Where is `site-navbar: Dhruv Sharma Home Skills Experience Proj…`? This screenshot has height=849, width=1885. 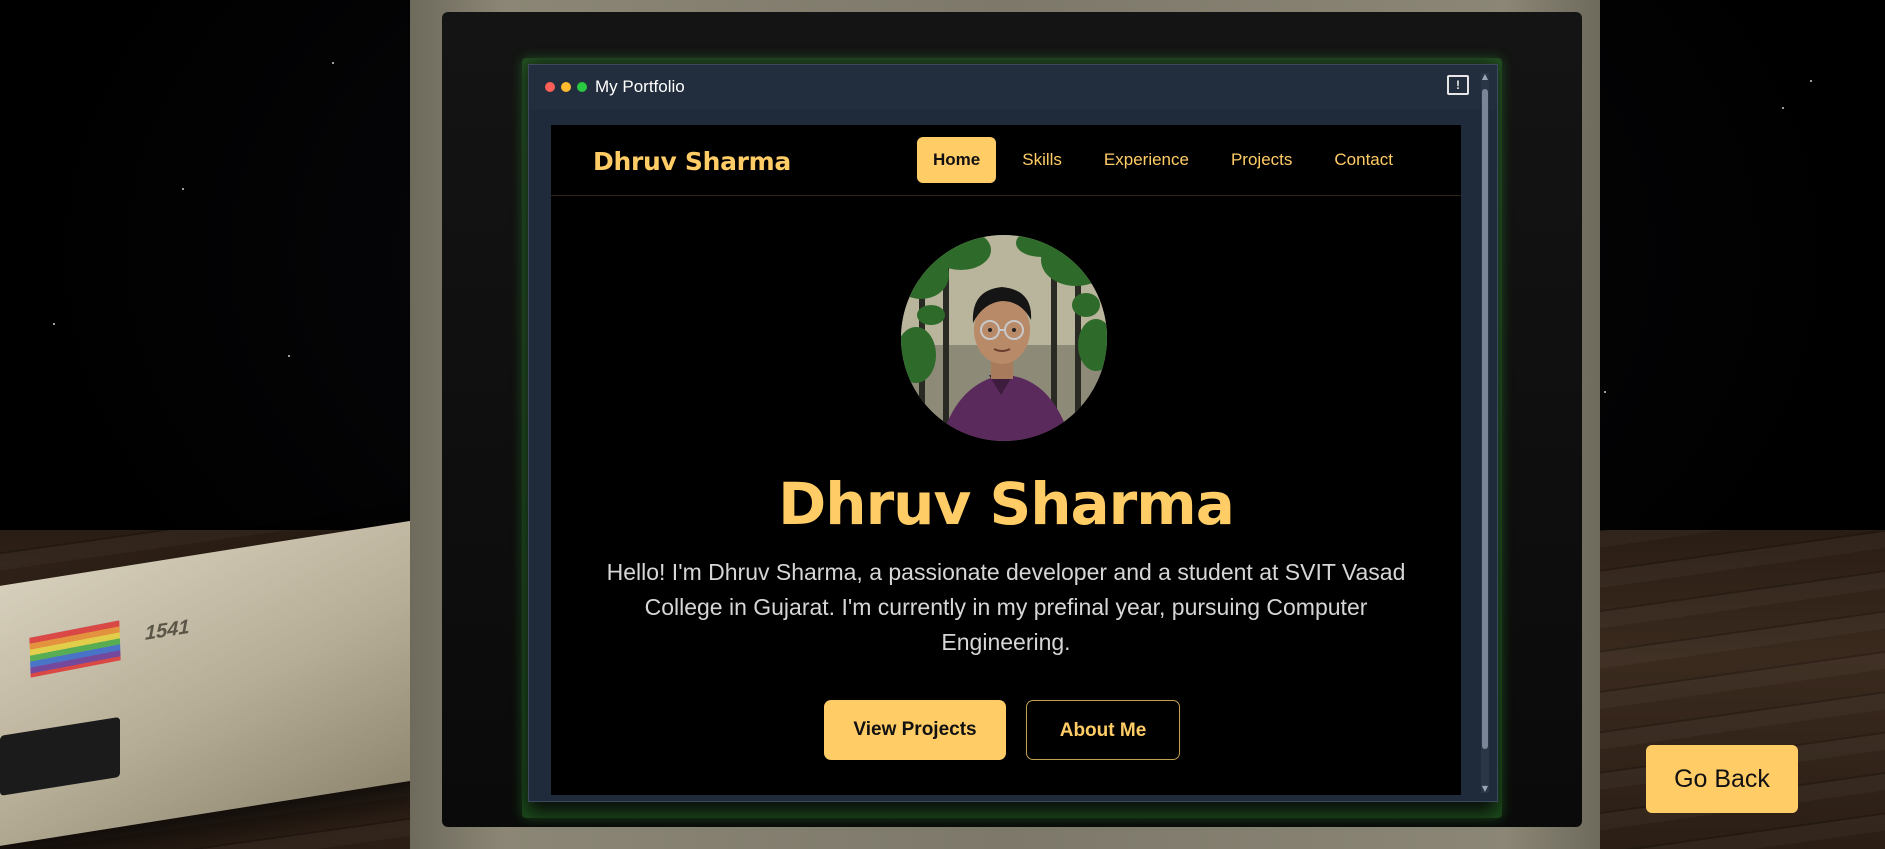 site-navbar: Dhruv Sharma Home Skills Experience Proj… is located at coordinates (1006, 160).